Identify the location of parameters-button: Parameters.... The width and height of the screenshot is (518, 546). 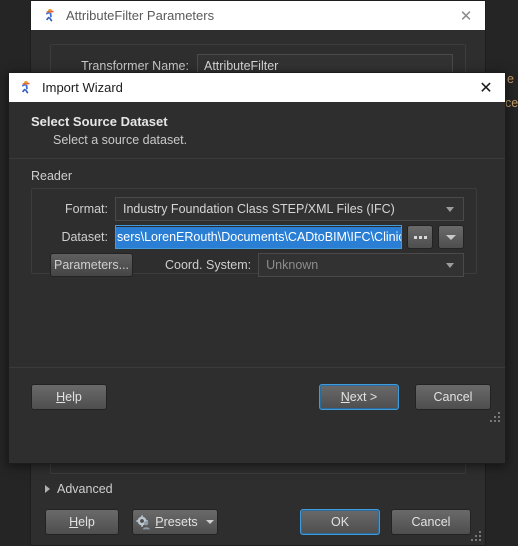
(91, 265).